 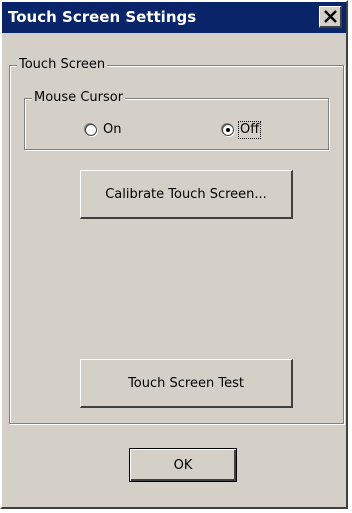 What do you see at coordinates (183, 465) in the screenshot?
I see `ok-button: OK` at bounding box center [183, 465].